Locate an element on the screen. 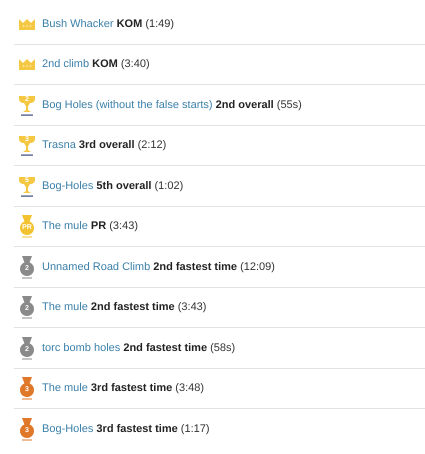 This screenshot has width=425, height=454. achievement-text: Bog-Holes 5th overall (1:02) is located at coordinates (113, 186).